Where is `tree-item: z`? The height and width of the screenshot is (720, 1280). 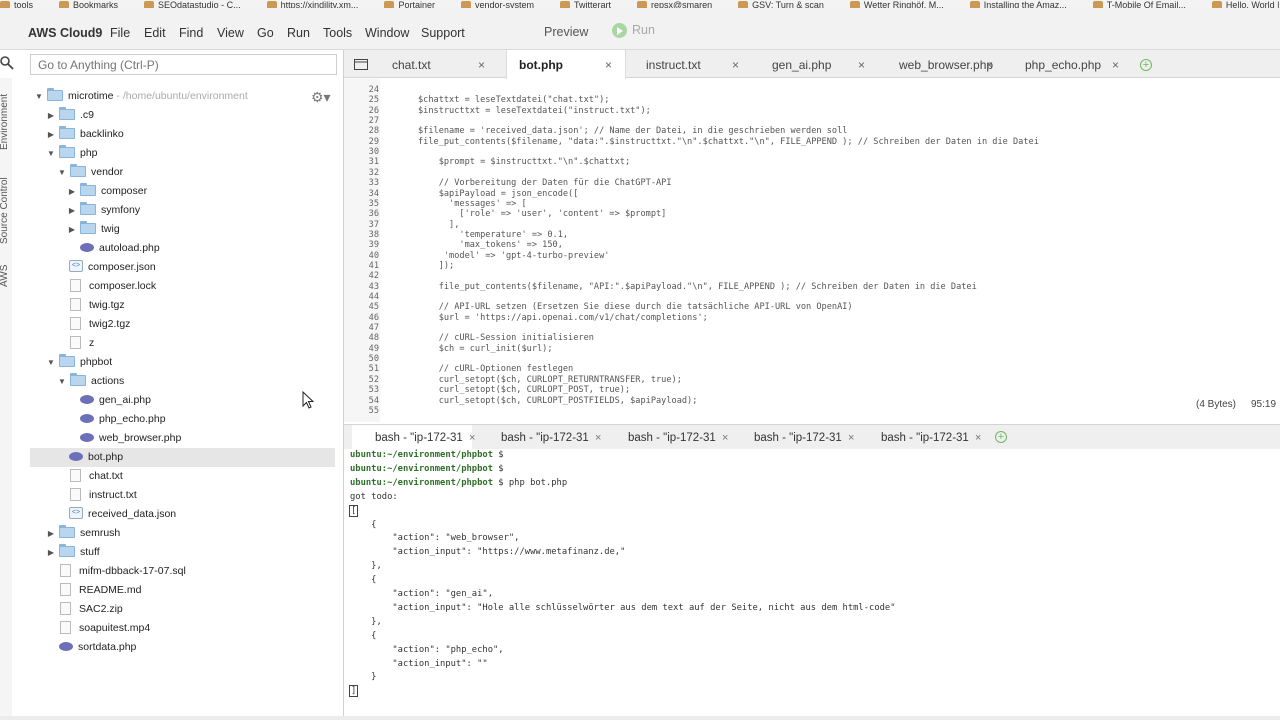
tree-item: z is located at coordinates (80, 343).